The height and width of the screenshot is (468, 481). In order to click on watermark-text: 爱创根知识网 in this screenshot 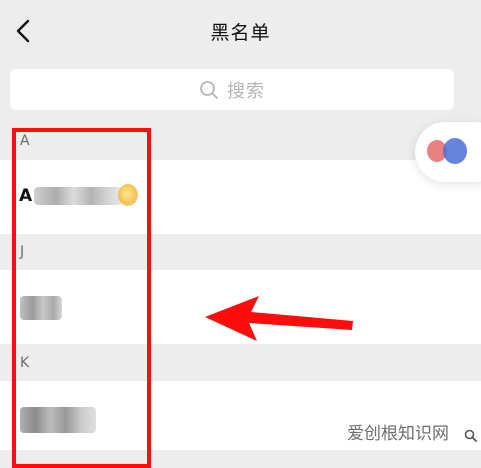, I will do `click(398, 434)`.